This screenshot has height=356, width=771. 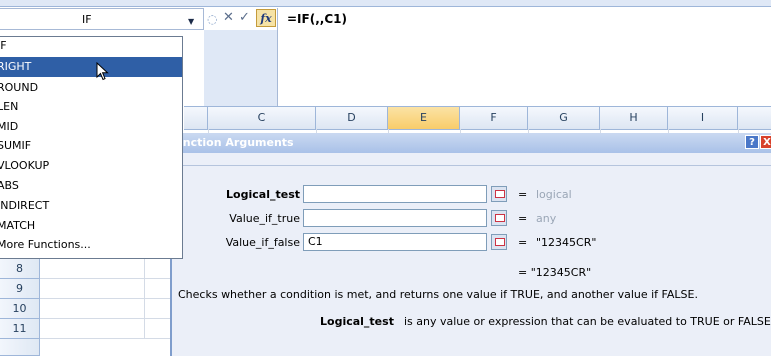 What do you see at coordinates (196, 118) in the screenshot?
I see `col-B` at bounding box center [196, 118].